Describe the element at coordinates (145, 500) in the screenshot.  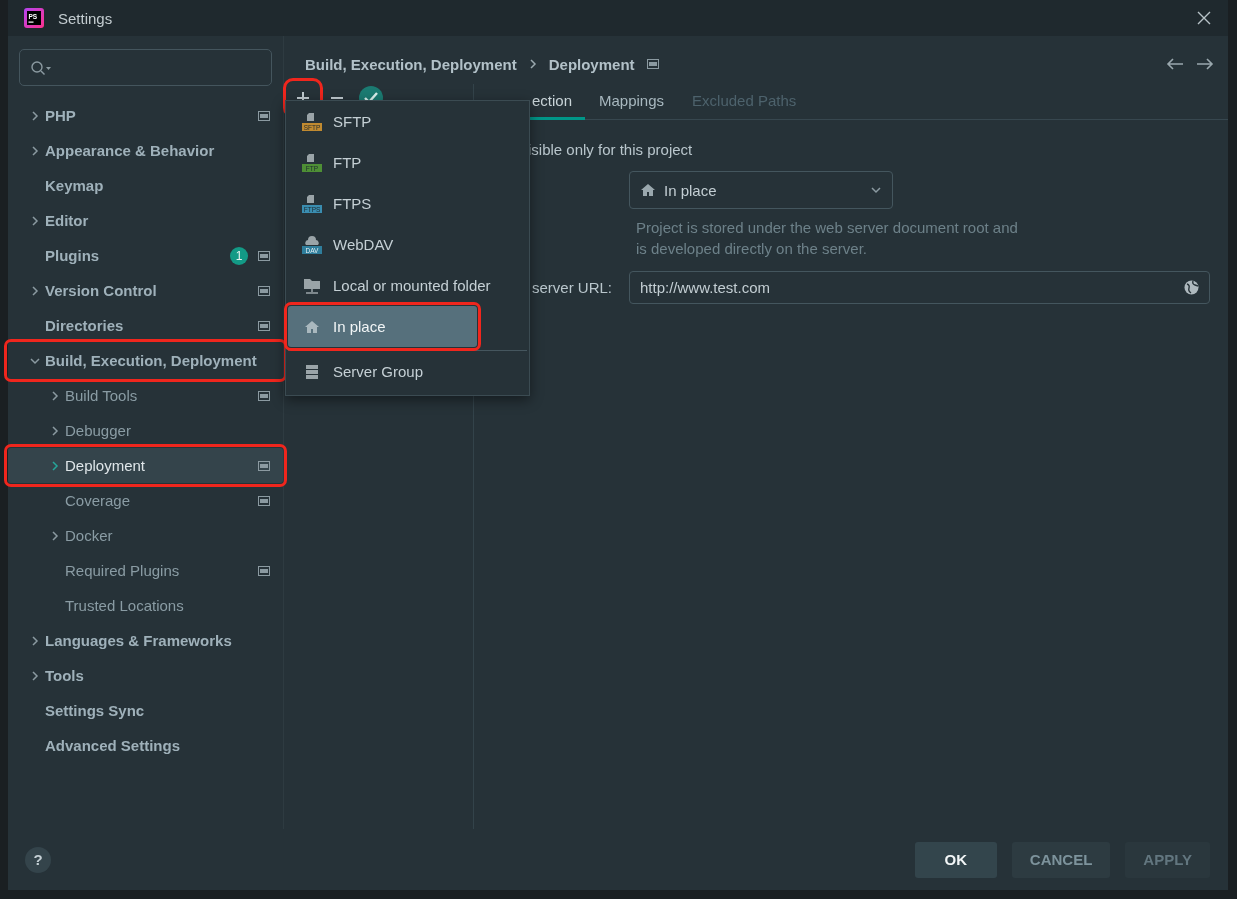
I see `sidebar-item: Coverage` at that location.